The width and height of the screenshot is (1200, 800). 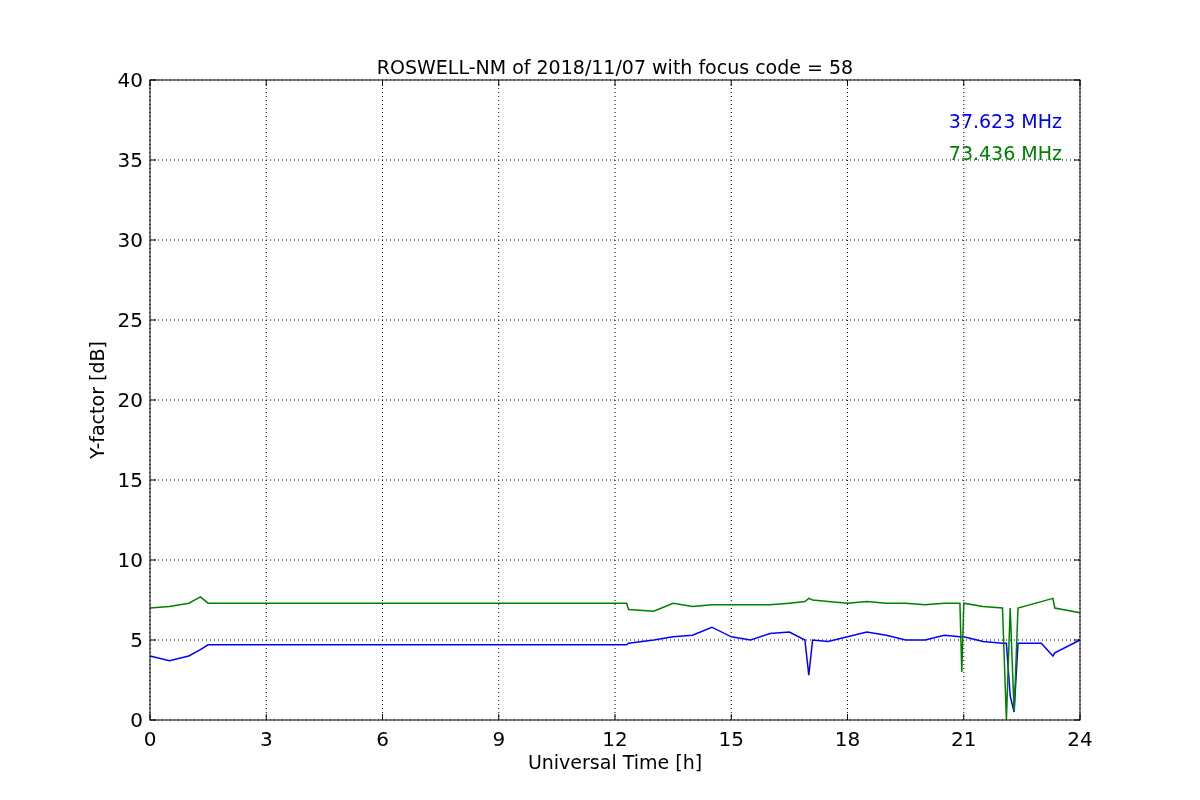 What do you see at coordinates (130, 80) in the screenshot?
I see `y-tick-label: 40` at bounding box center [130, 80].